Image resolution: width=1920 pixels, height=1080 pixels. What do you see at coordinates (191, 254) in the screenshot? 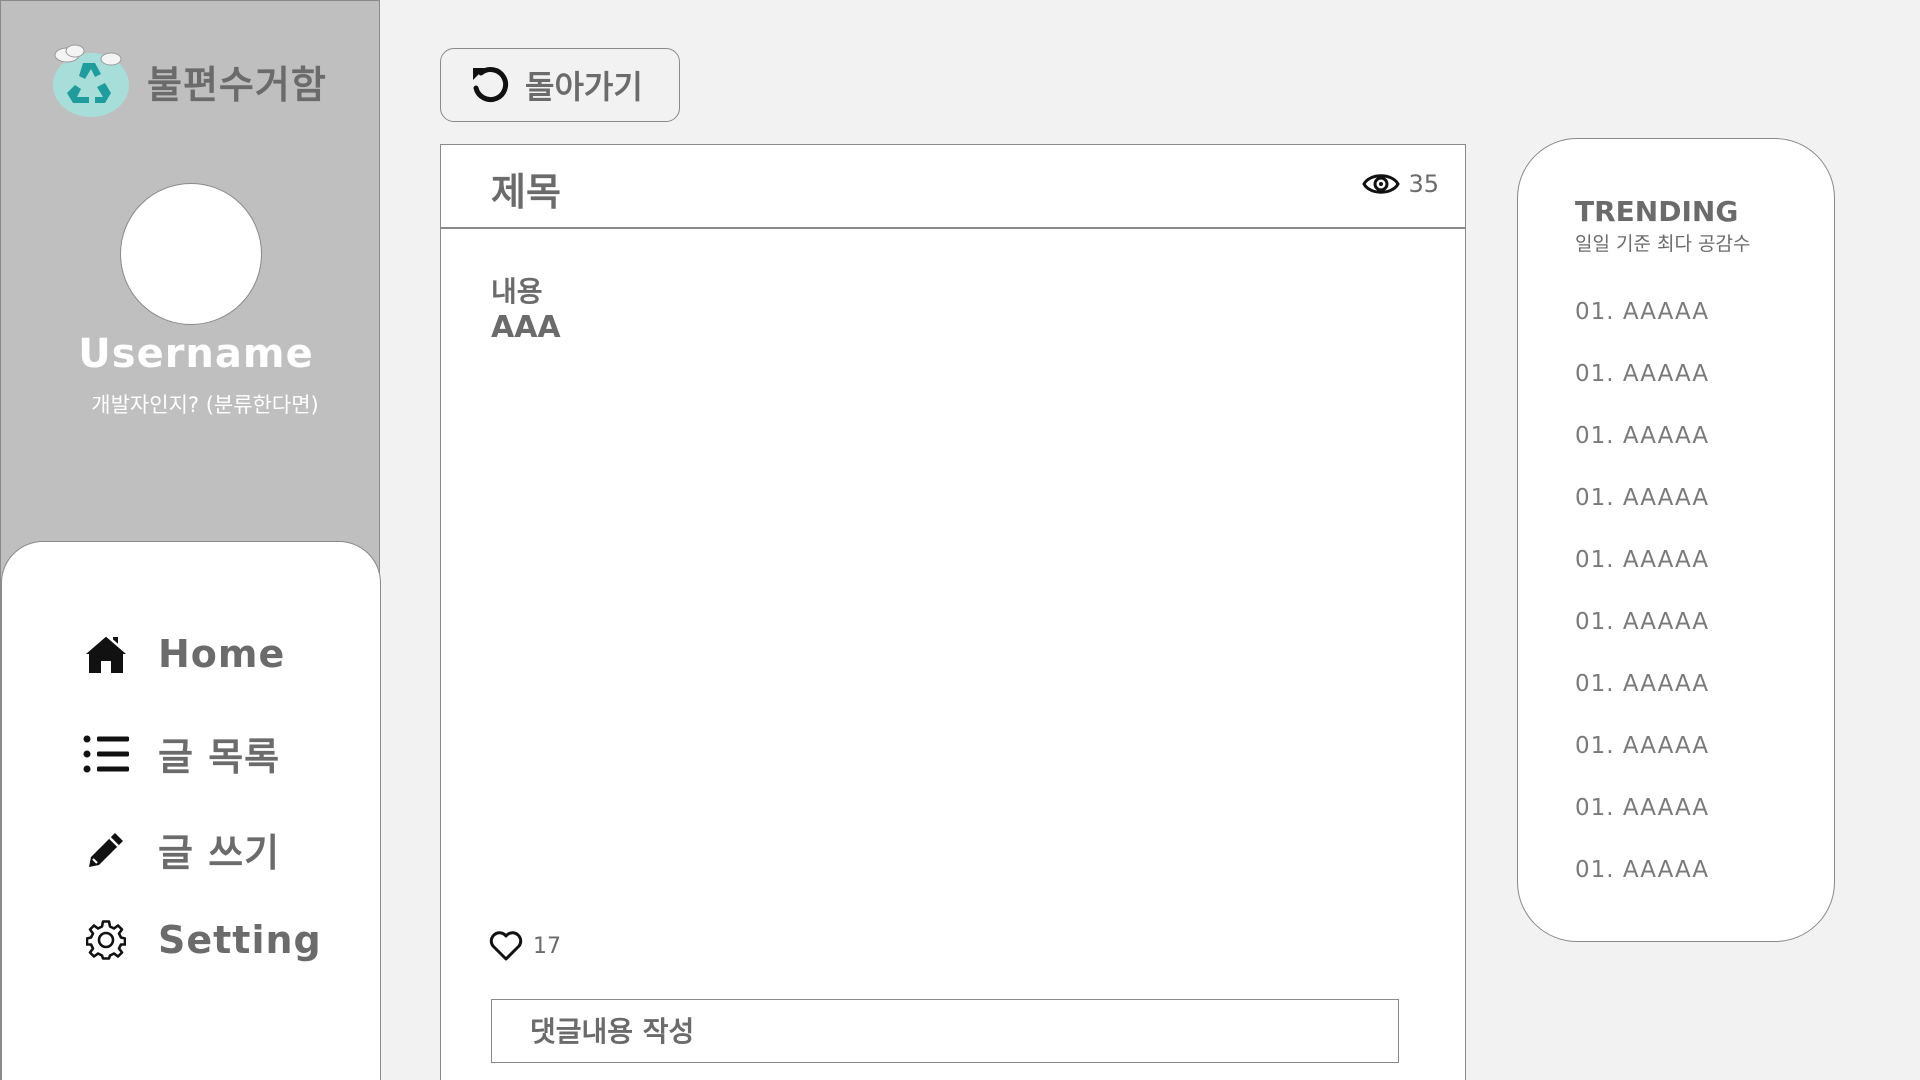
I see `avatar` at bounding box center [191, 254].